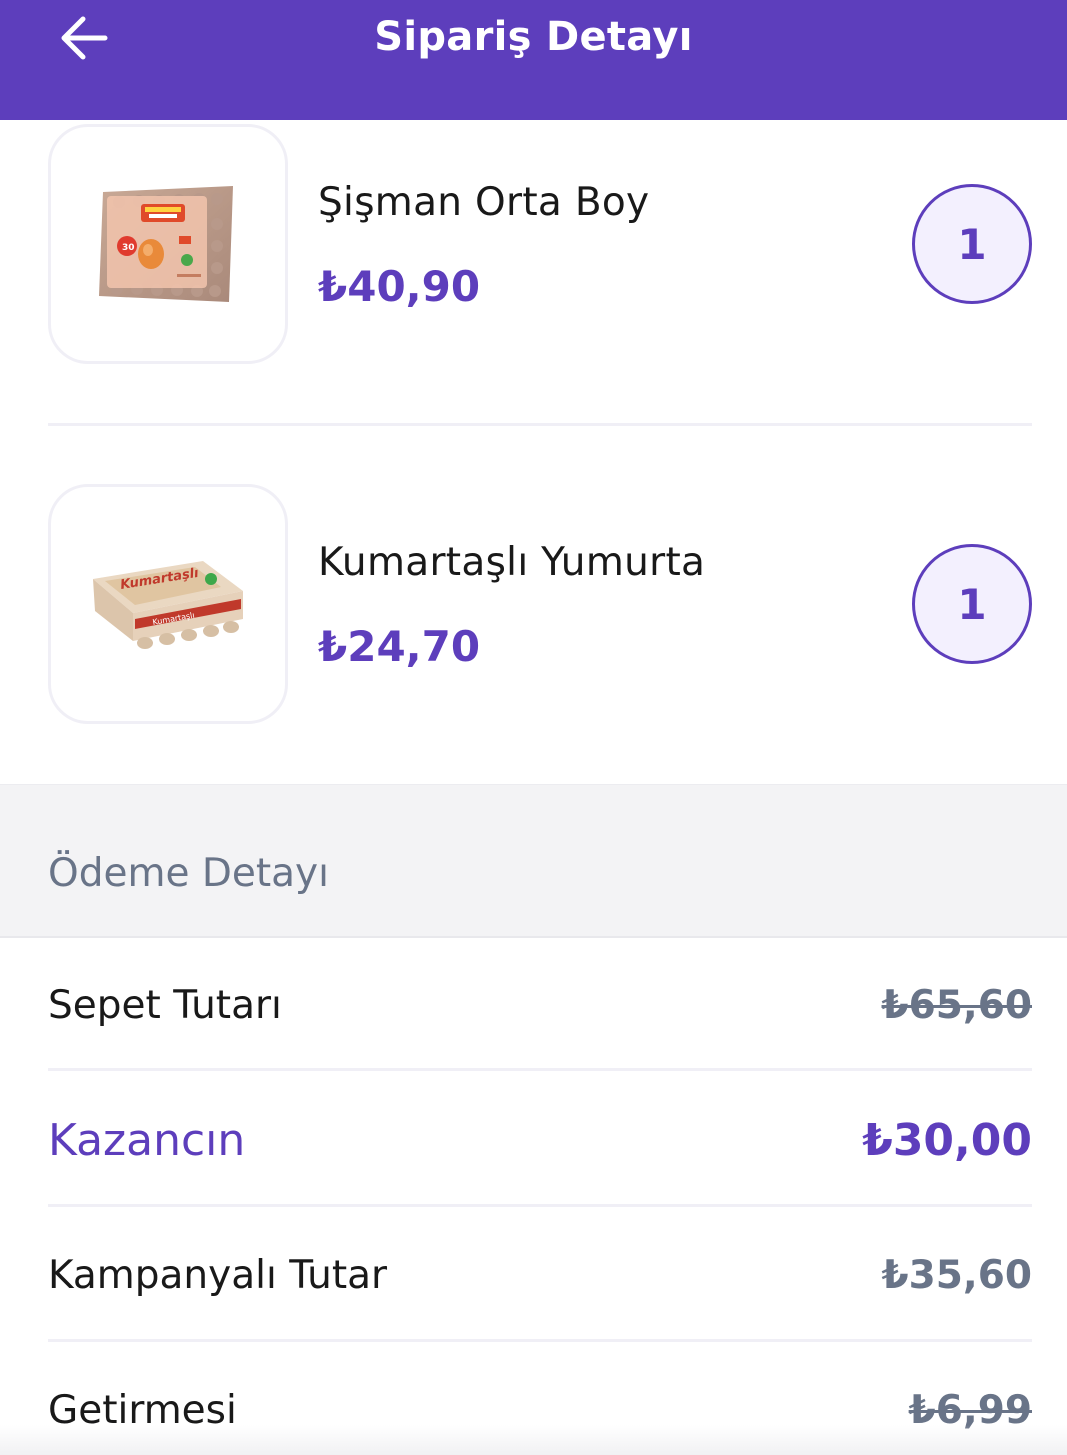  What do you see at coordinates (540, 1140) in the screenshot?
I see `summary-row-savings: Kazancın ₺30,00` at bounding box center [540, 1140].